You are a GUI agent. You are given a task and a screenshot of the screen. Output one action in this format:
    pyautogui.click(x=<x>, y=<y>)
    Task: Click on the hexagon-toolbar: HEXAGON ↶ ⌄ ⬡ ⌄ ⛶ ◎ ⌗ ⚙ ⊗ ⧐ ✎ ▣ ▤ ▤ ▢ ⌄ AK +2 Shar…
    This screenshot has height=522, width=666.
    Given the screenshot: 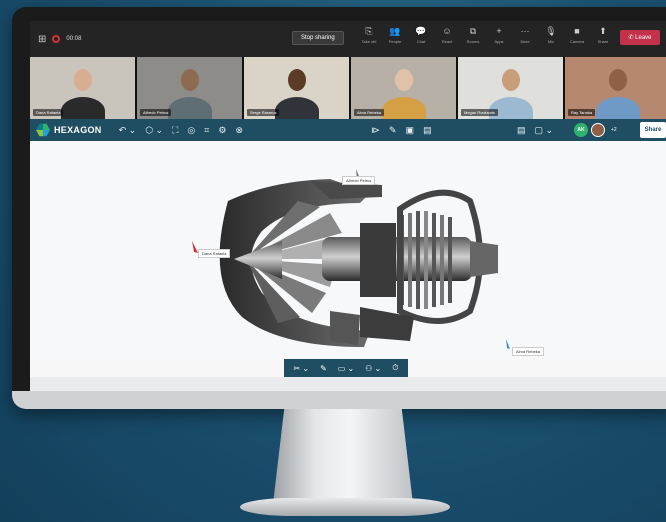 What is the action you would take?
    pyautogui.click(x=348, y=130)
    